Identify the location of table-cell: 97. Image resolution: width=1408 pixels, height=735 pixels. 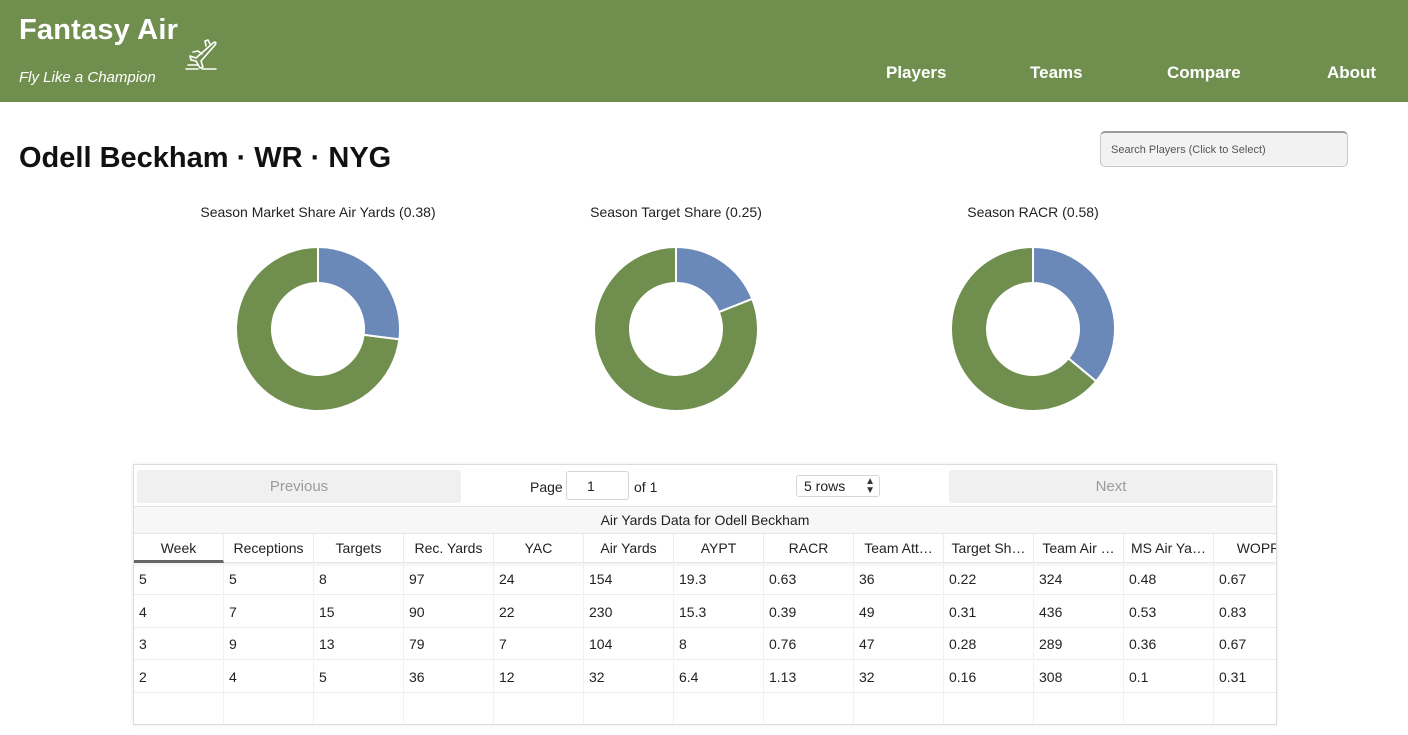
(449, 579).